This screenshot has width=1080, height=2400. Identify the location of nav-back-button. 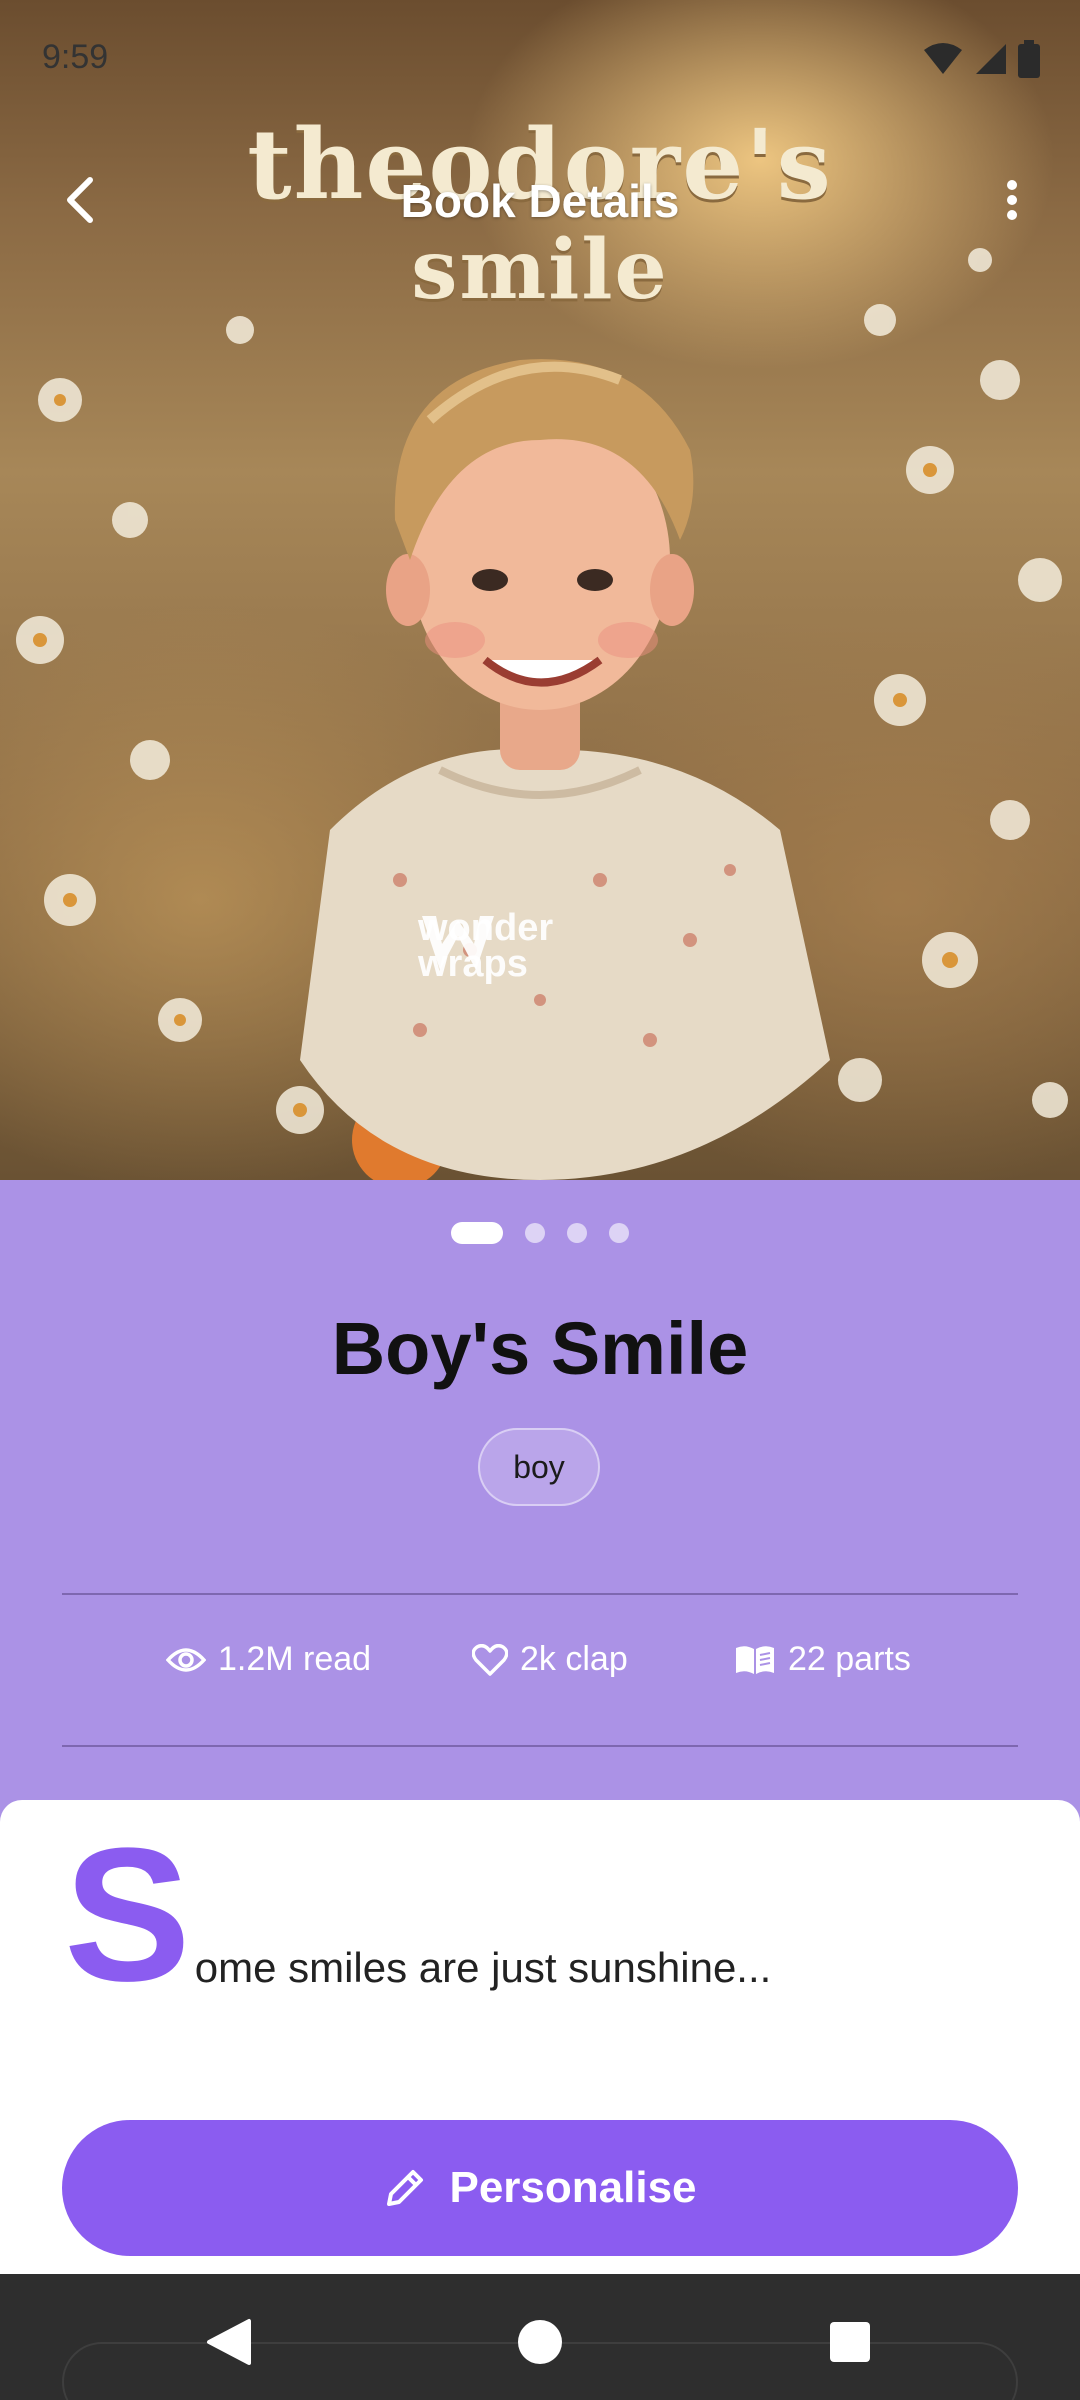
(228, 2342).